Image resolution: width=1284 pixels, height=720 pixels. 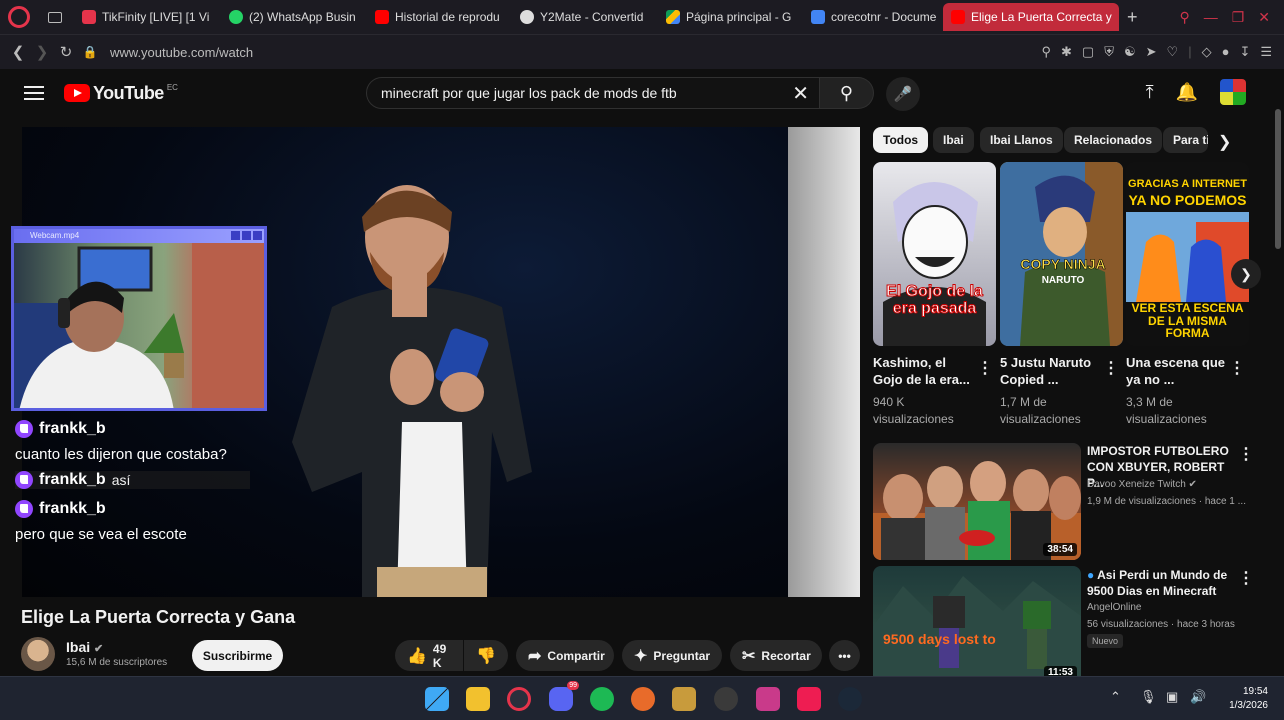 What do you see at coordinates (1150, 92) in the screenshot?
I see `upload-icon: ⤒` at bounding box center [1150, 92].